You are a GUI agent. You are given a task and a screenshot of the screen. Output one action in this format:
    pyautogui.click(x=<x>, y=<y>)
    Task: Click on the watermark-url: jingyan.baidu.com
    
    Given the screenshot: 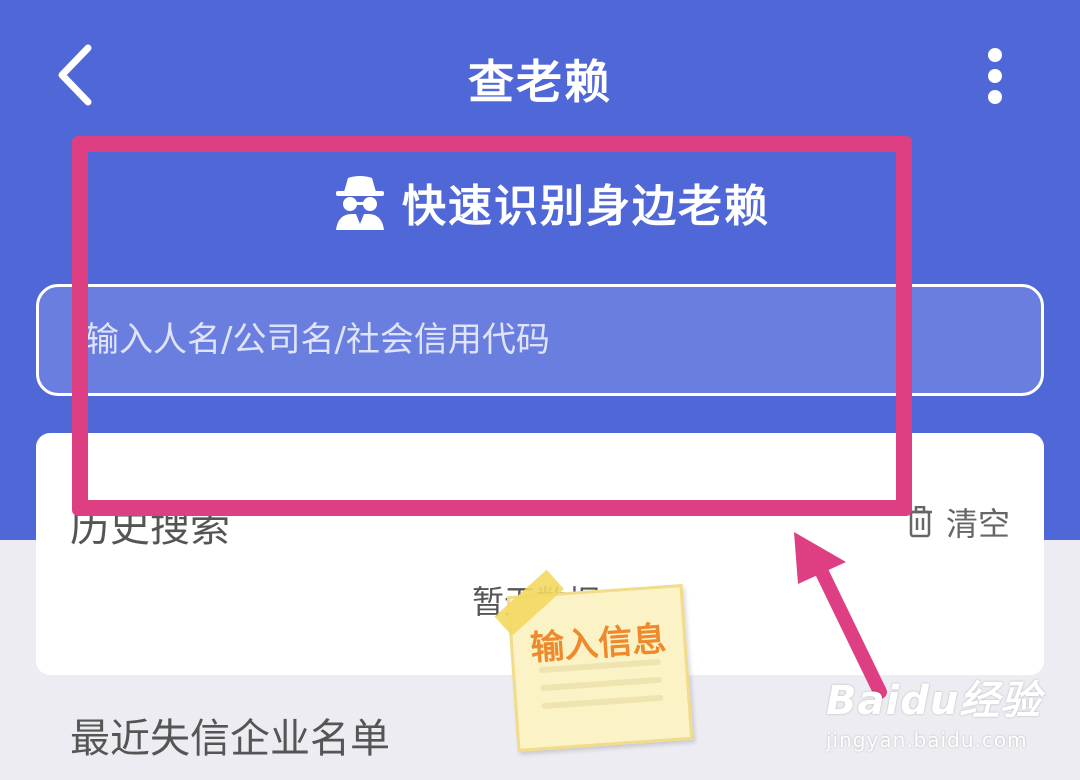 What is the action you would take?
    pyautogui.click(x=927, y=740)
    